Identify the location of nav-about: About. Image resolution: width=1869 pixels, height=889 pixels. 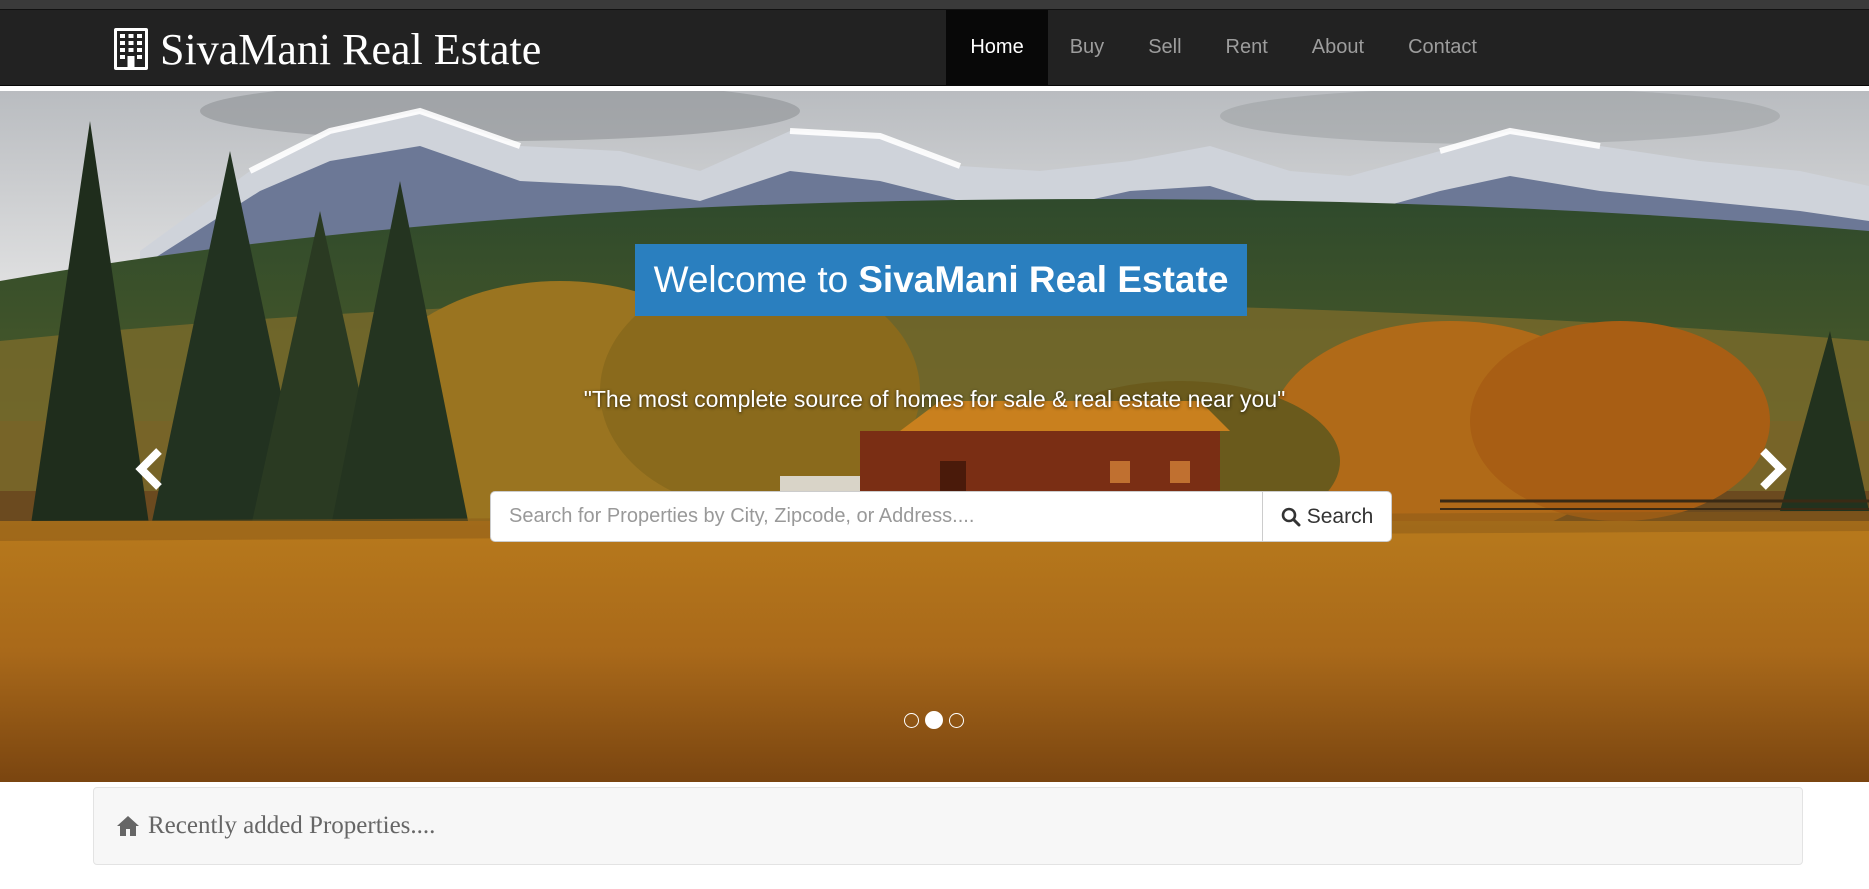
(1338, 47).